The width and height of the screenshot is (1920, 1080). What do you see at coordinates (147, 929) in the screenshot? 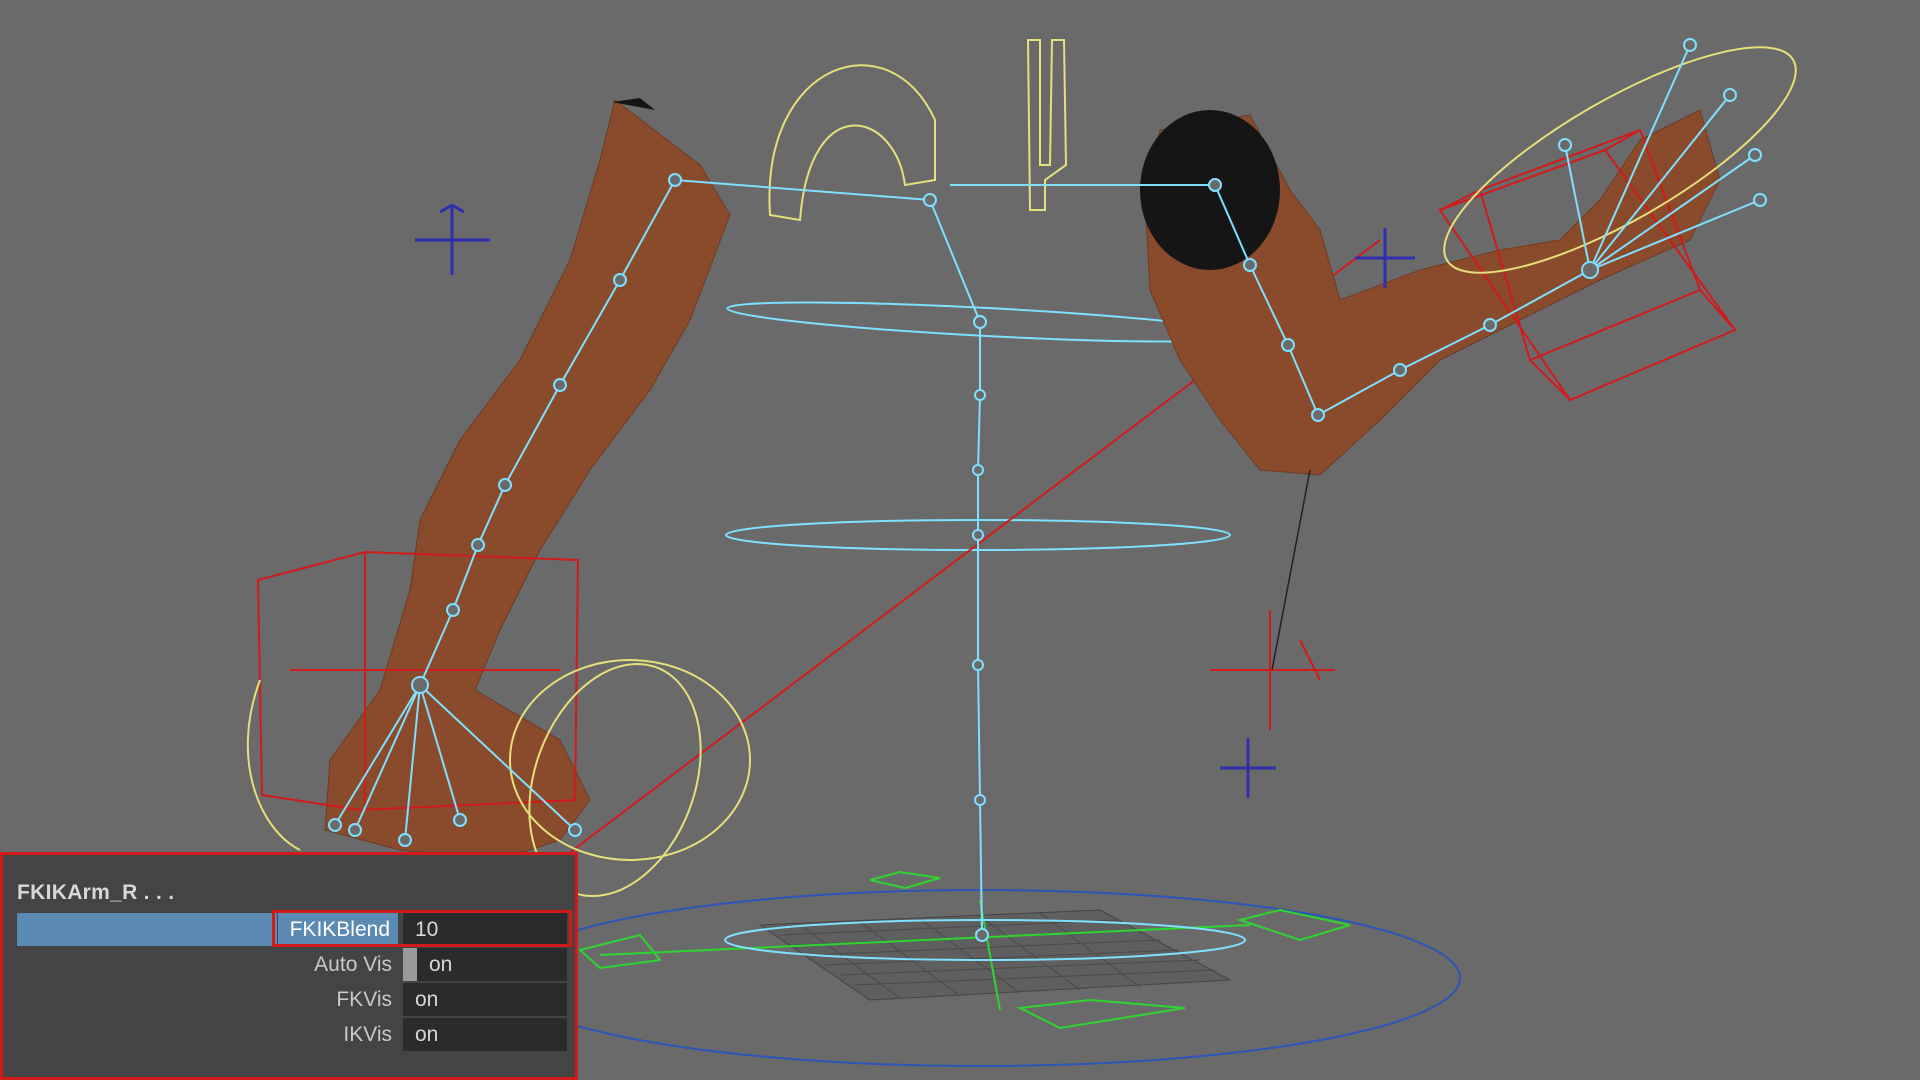
I see `row-selection-bar` at bounding box center [147, 929].